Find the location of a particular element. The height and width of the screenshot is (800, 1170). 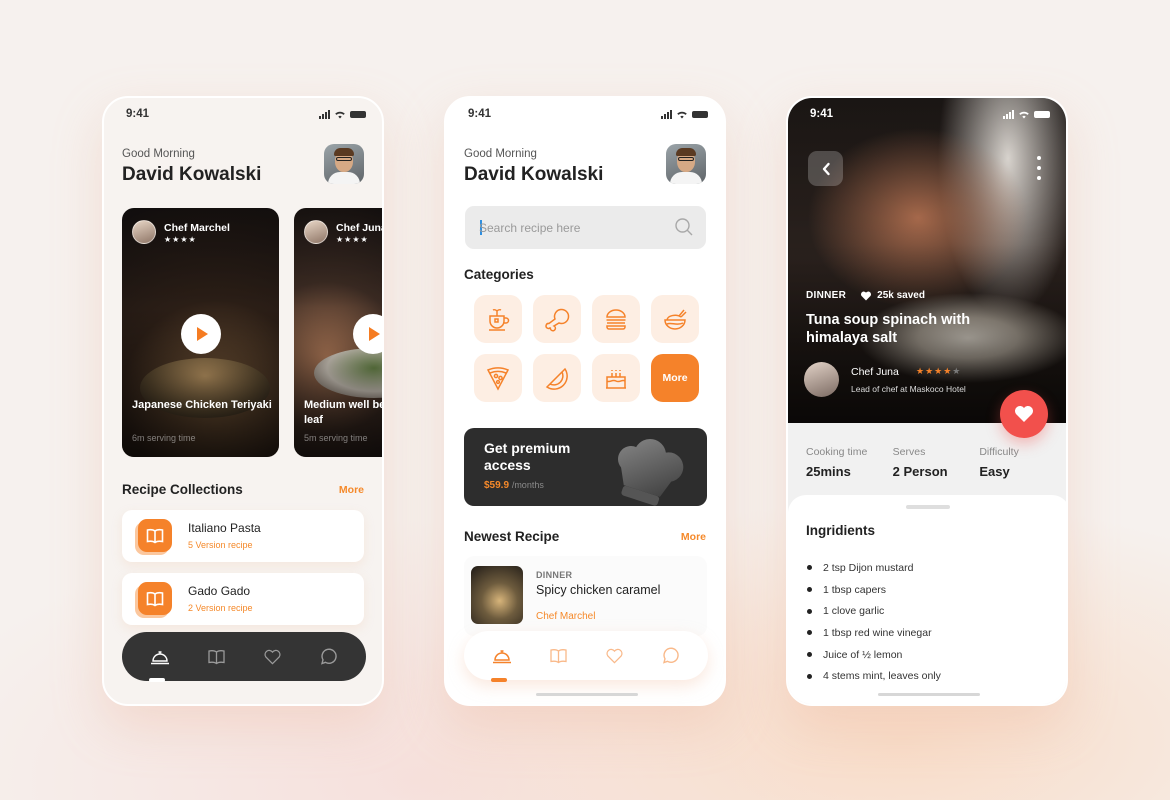

collections-more-link: More is located at coordinates (351, 490).